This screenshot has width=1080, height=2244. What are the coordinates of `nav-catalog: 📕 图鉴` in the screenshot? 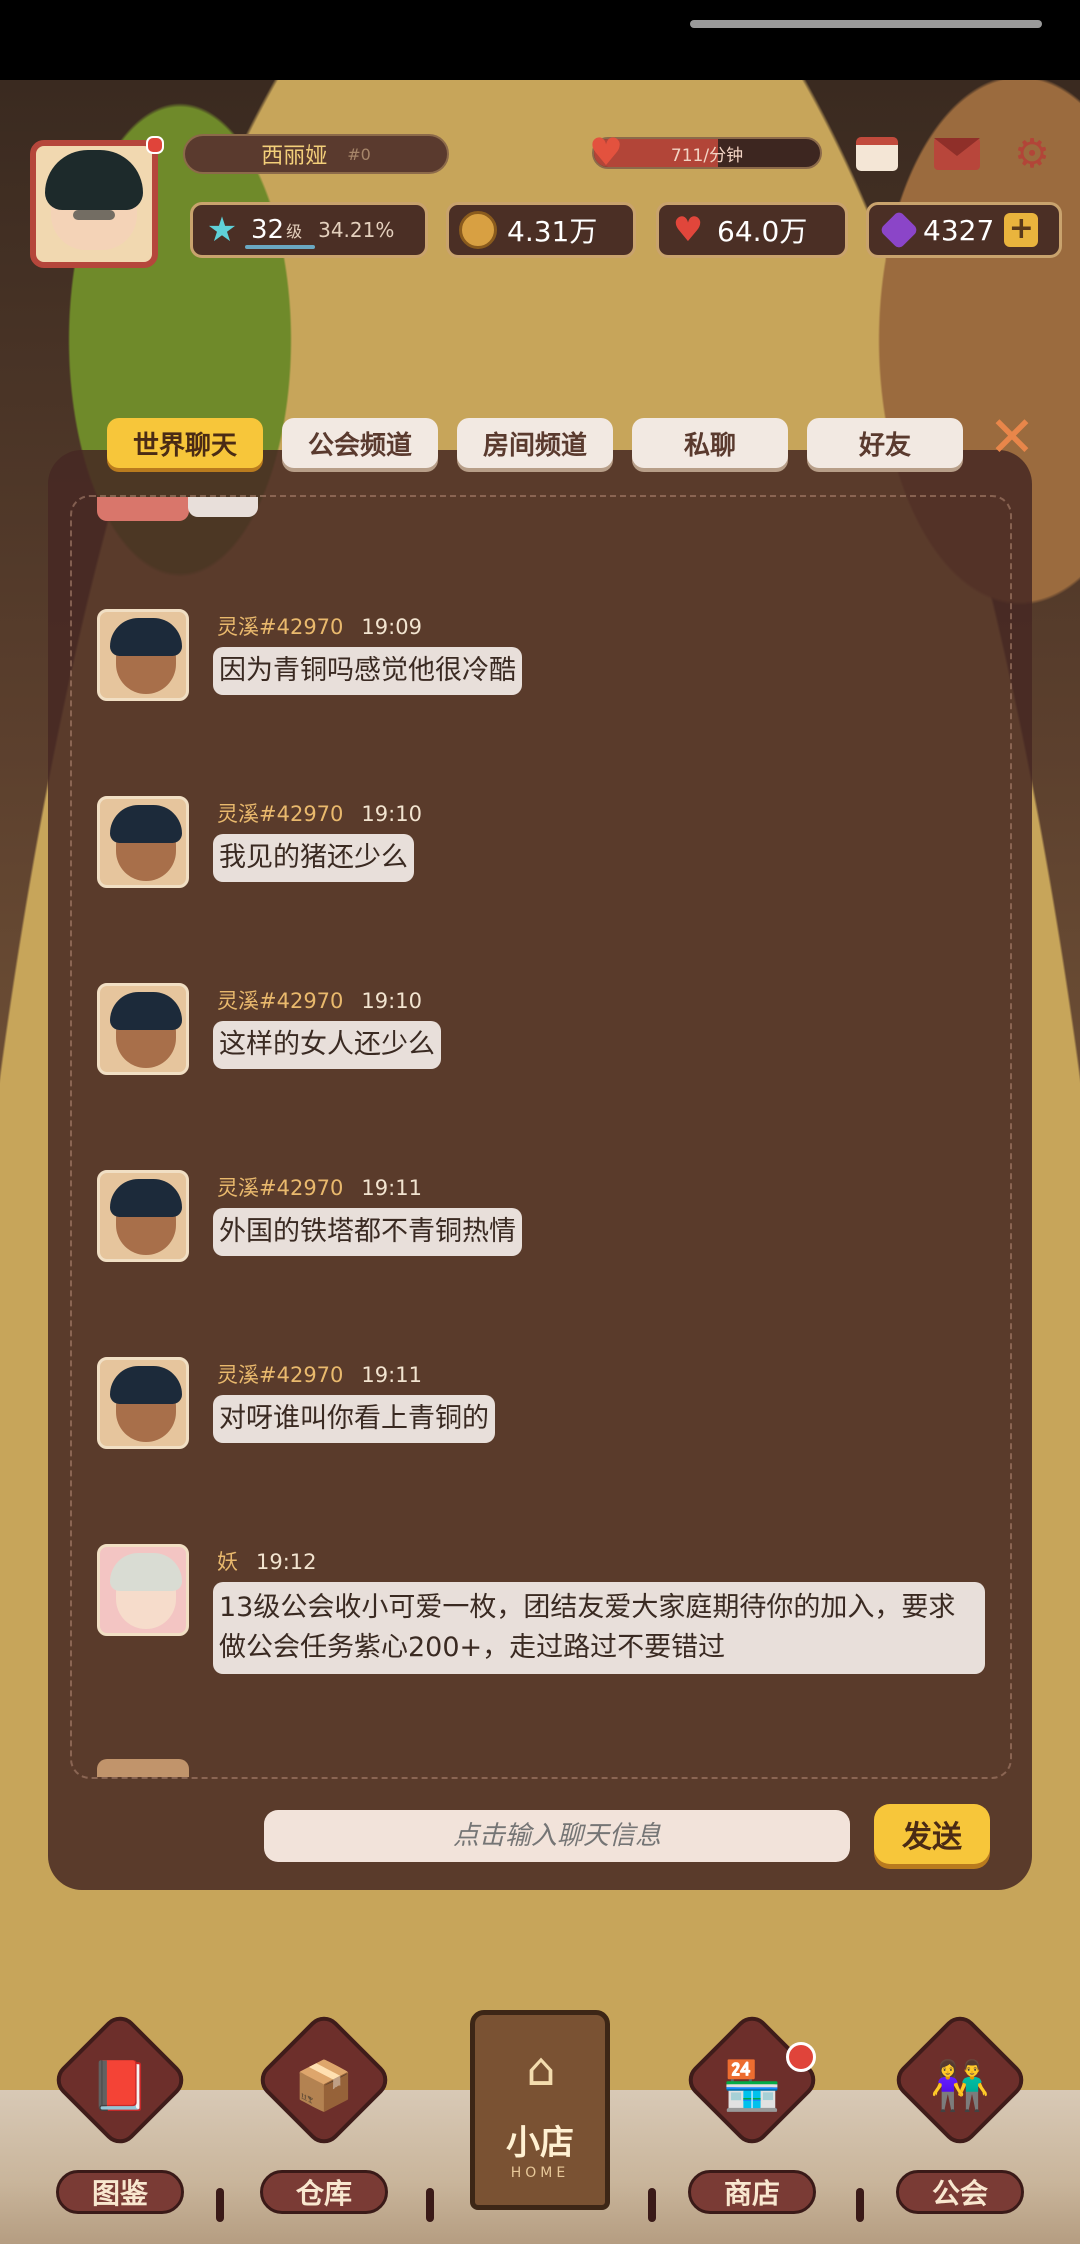 It's located at (120, 2111).